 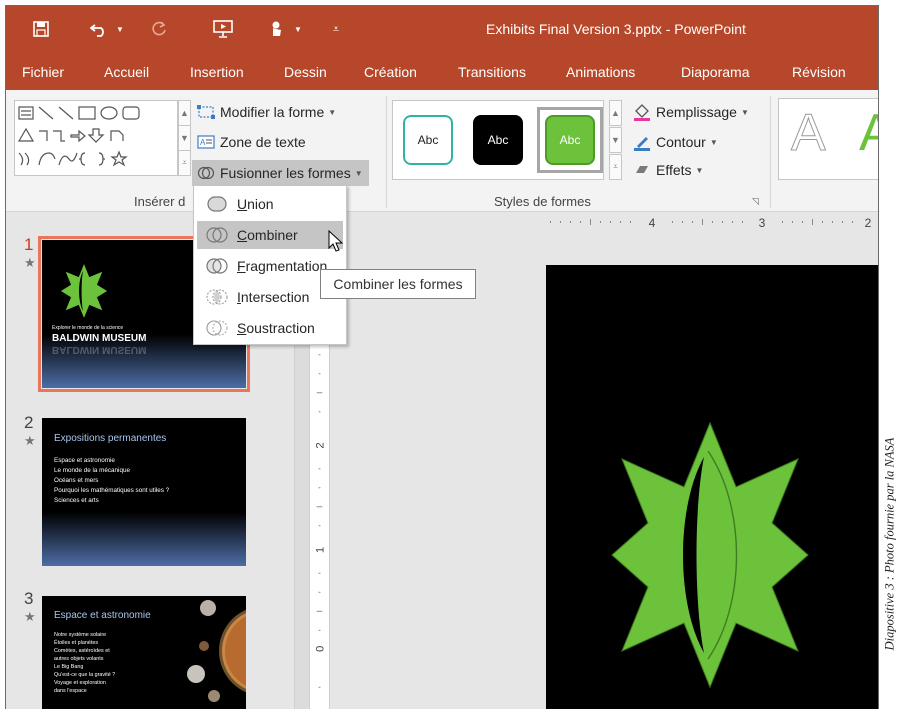 What do you see at coordinates (642, 142) in the screenshot?
I see `pen-icon` at bounding box center [642, 142].